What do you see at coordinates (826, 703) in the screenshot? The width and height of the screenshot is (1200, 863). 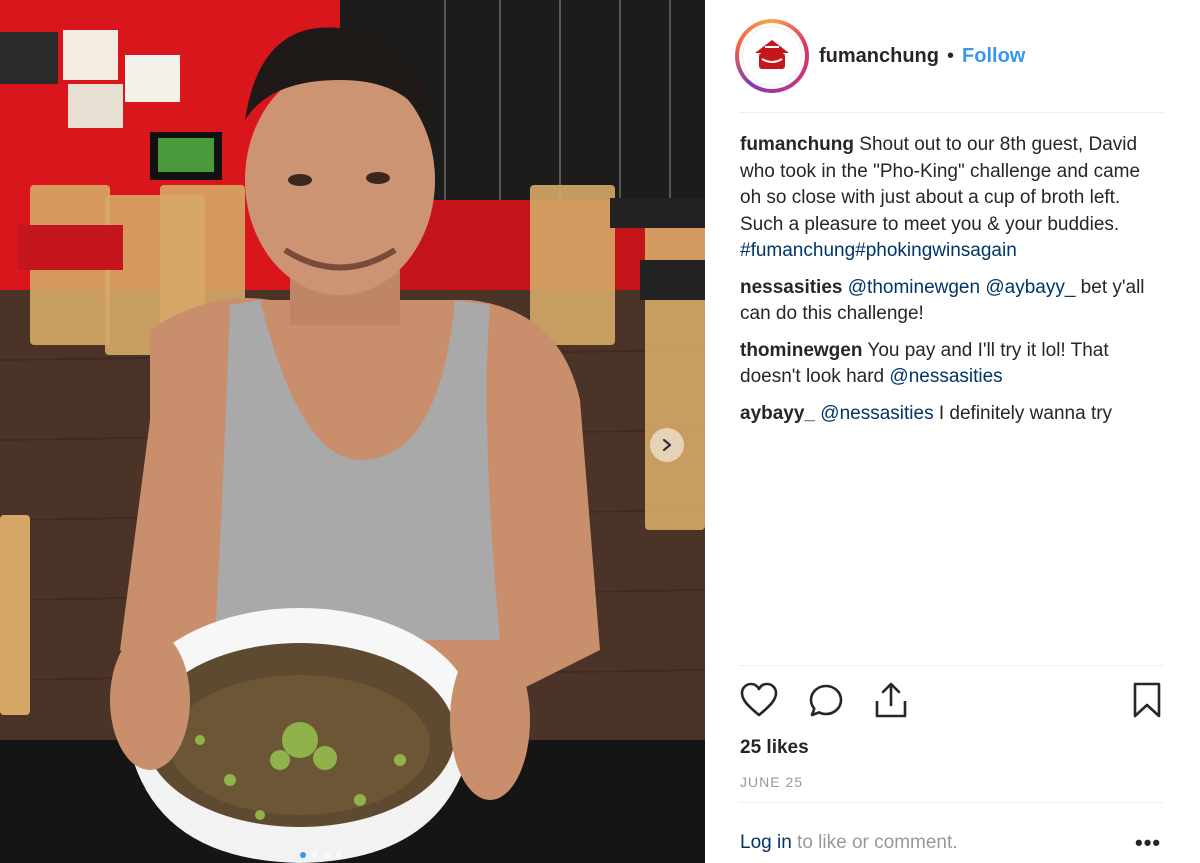 I see `comment-icon` at bounding box center [826, 703].